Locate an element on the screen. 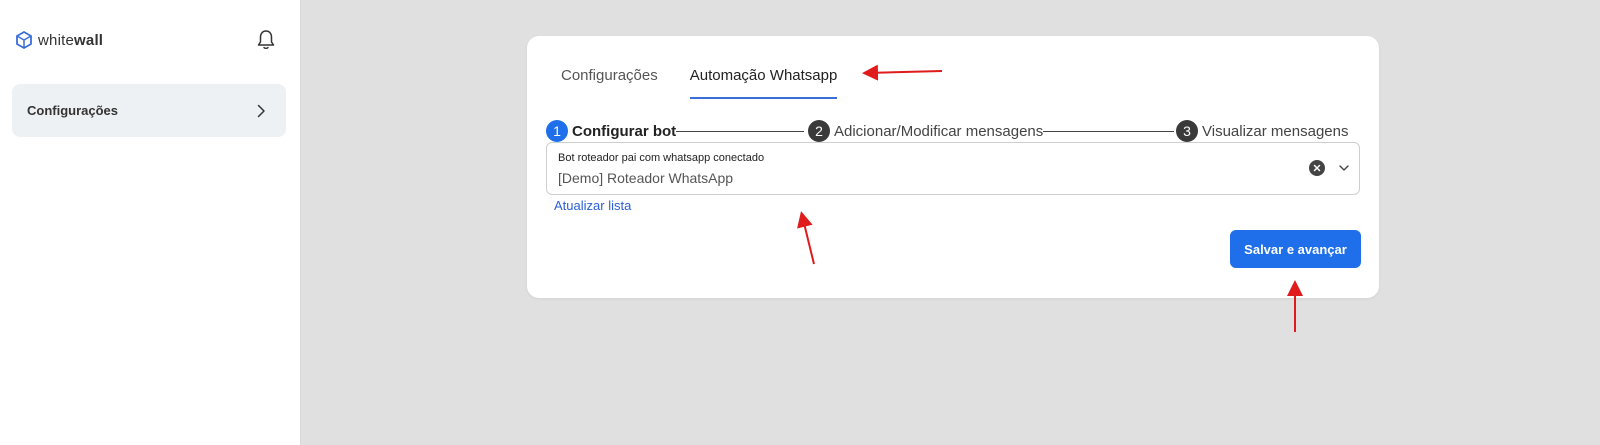  step-adicionar-modificar: 2 Adicionar/Modificar mensagens is located at coordinates (926, 131).